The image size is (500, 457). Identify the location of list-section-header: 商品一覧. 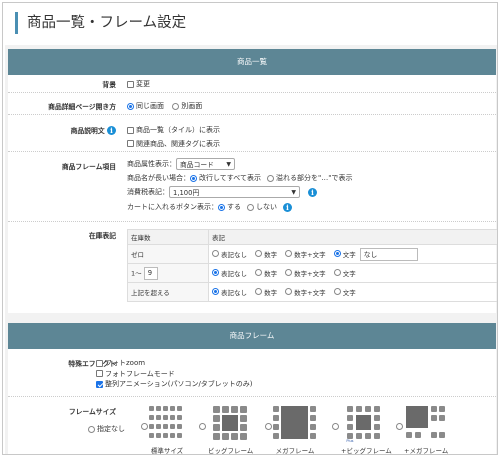
(252, 62).